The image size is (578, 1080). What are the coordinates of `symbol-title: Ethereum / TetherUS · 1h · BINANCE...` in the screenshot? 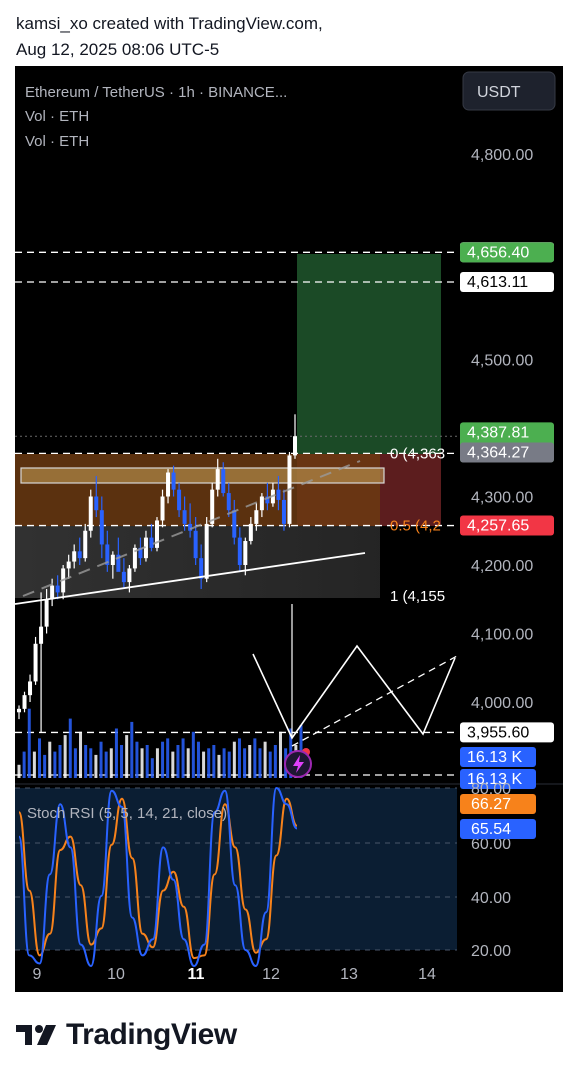 It's located at (156, 92).